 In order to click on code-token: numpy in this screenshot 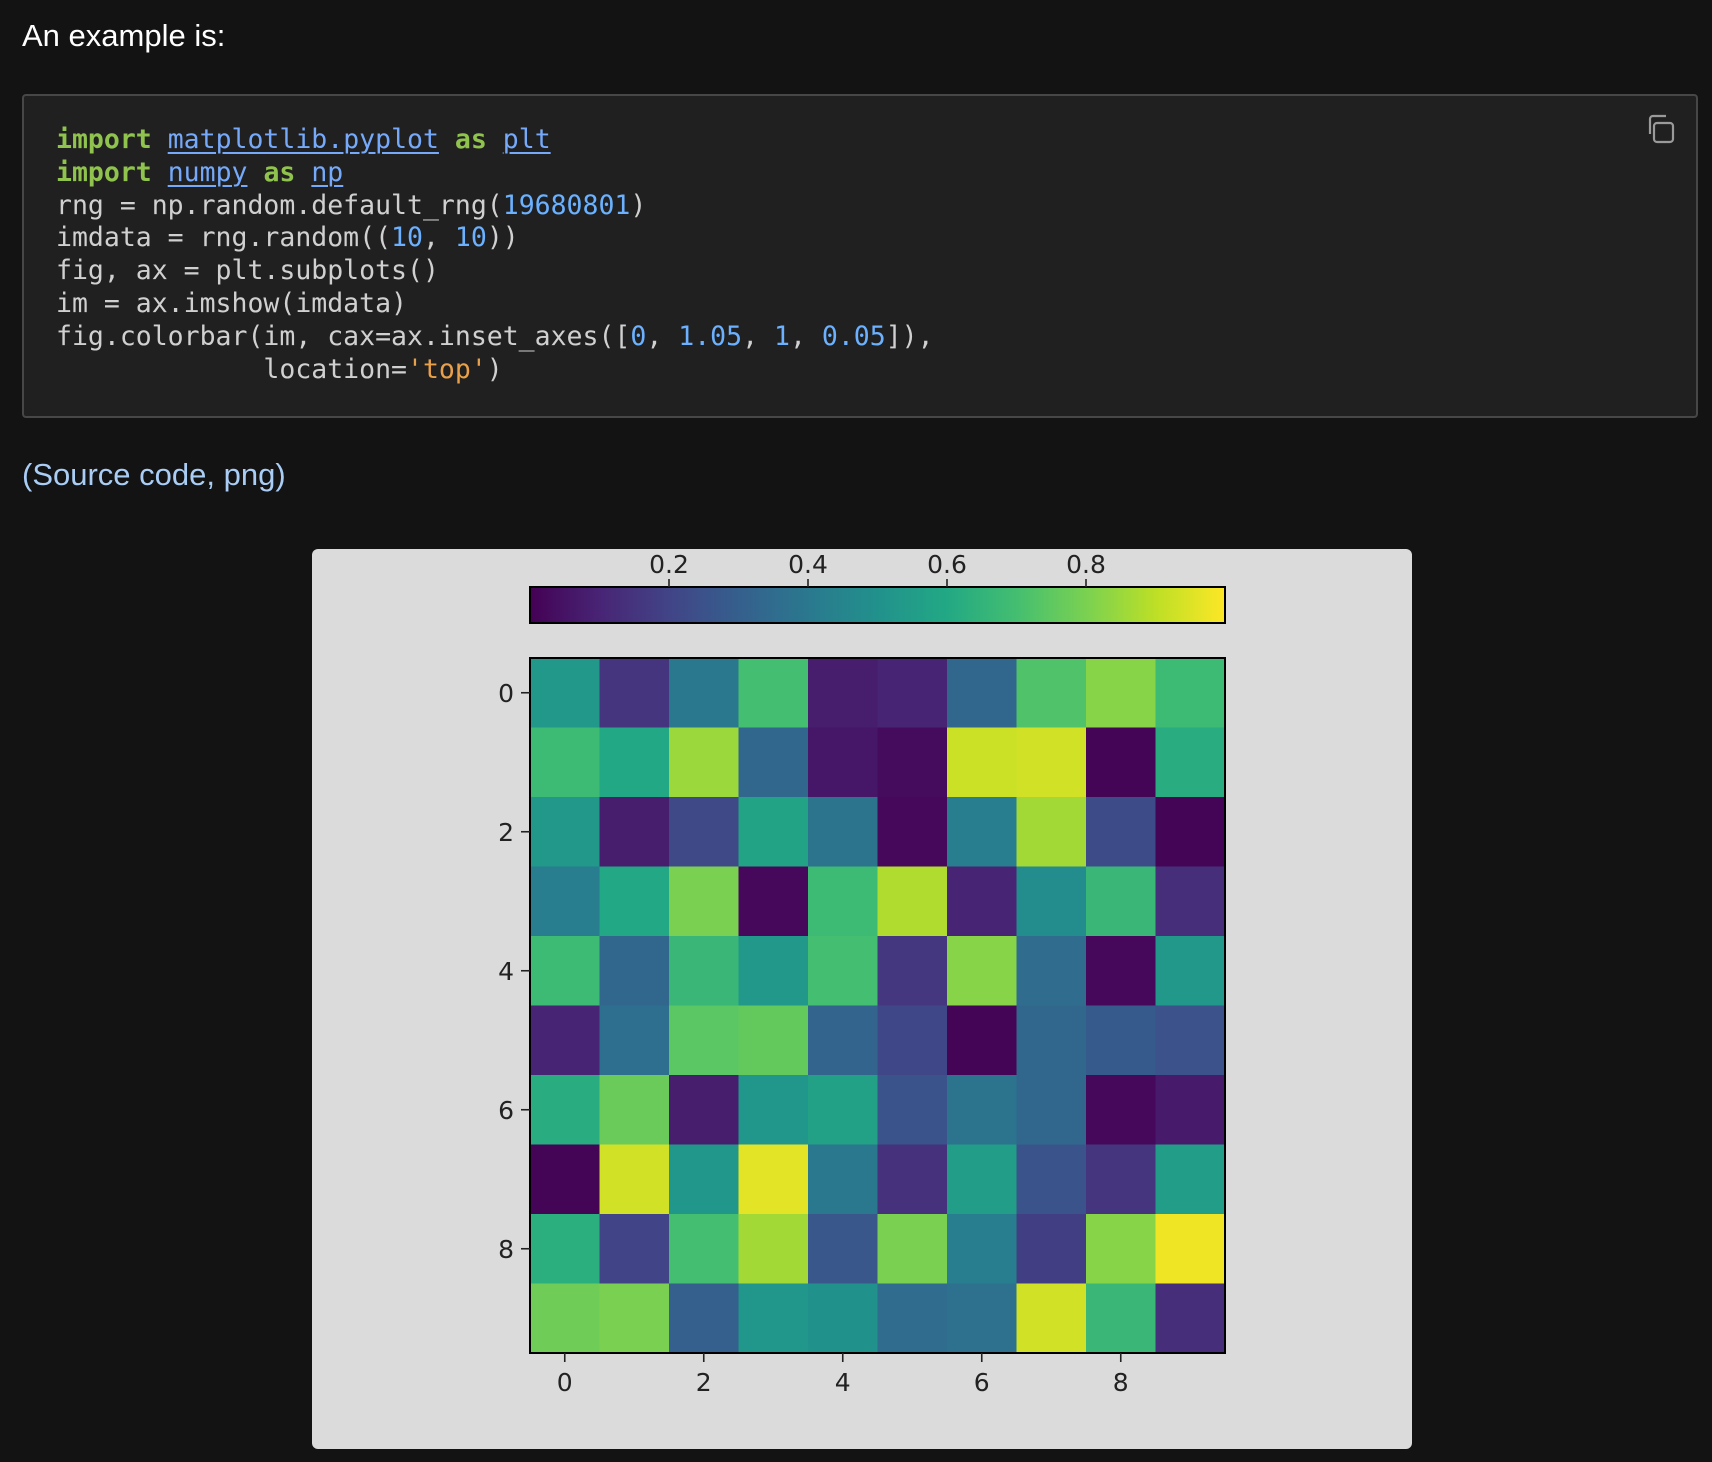, I will do `click(207, 172)`.